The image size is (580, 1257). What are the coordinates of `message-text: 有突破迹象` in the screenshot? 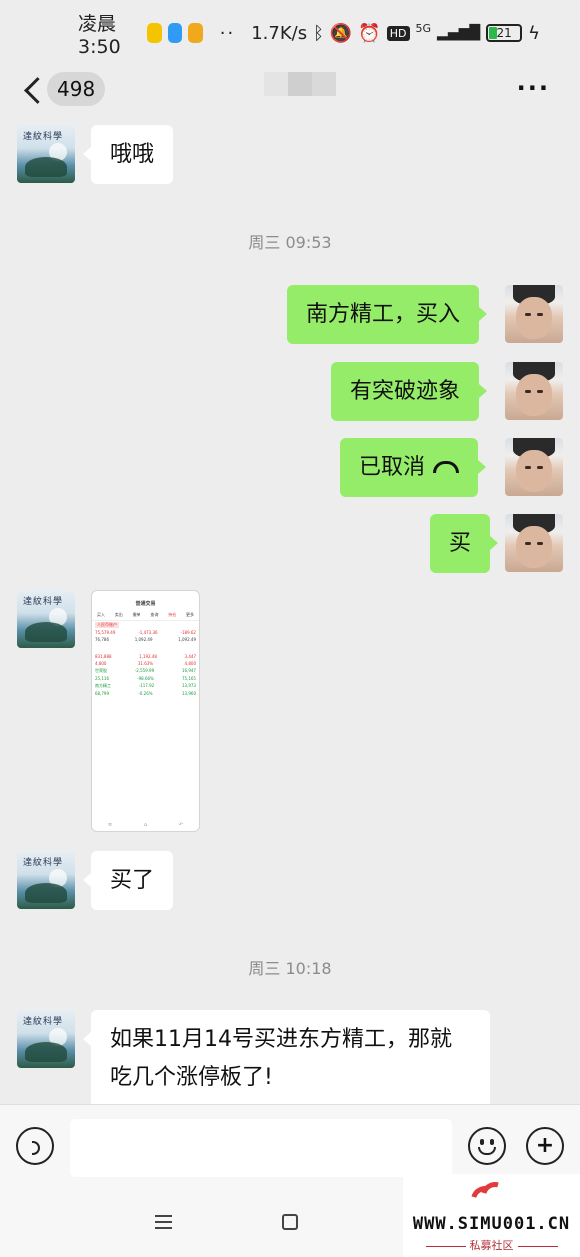 It's located at (405, 391).